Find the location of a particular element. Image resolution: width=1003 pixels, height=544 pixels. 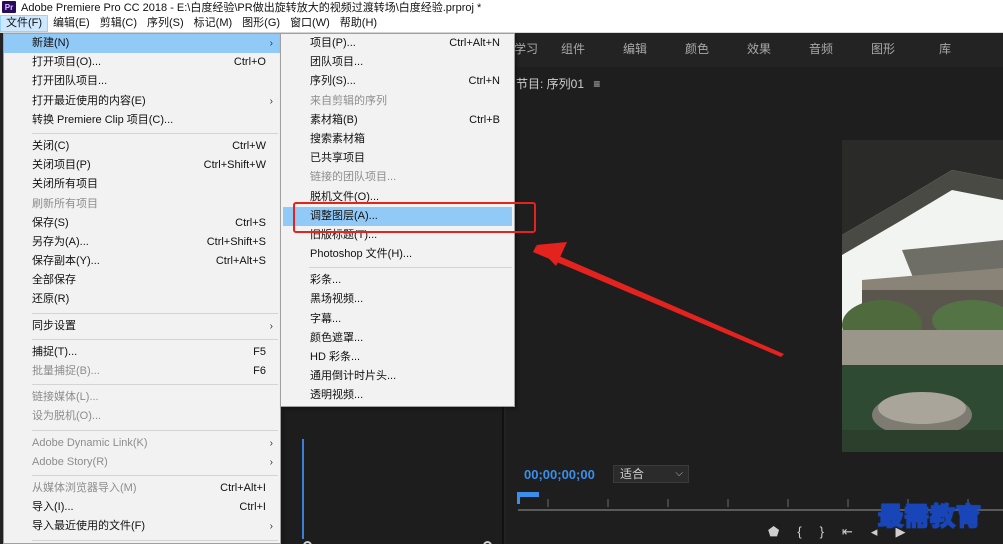

shortcut-label: Ctrl+Alt+N is located at coordinates (474, 43).